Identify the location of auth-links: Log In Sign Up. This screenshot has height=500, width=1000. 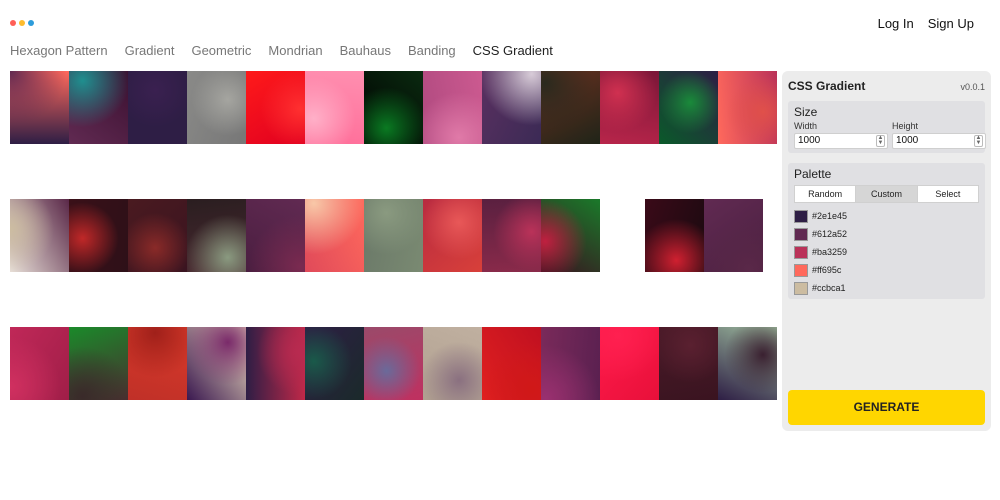
(926, 23).